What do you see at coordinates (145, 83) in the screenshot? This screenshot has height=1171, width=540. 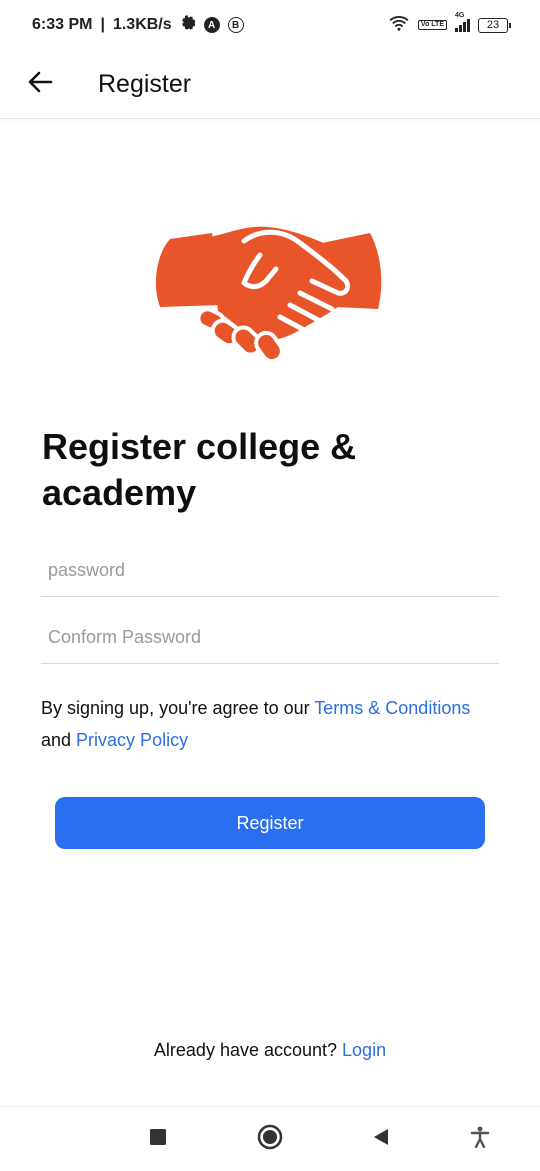 I see `page-title: Register` at bounding box center [145, 83].